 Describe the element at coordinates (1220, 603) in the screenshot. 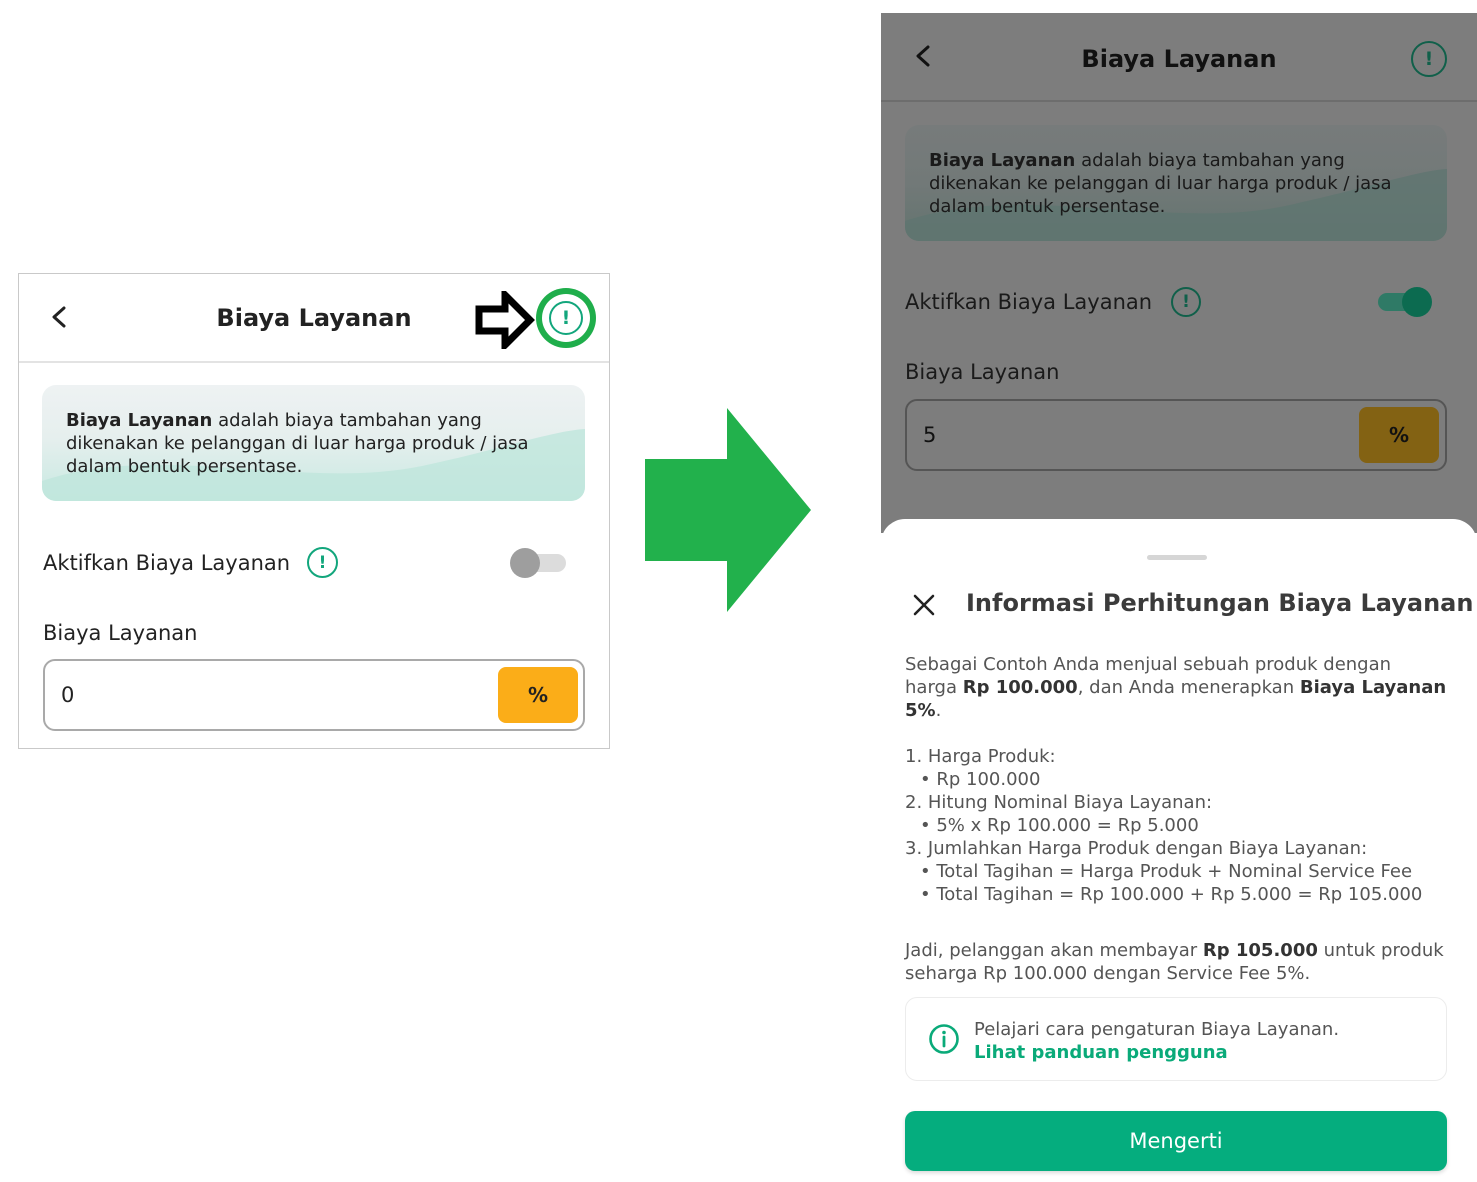

I see `sheet-title: Informasi Perhitungan Biaya Layanan` at that location.